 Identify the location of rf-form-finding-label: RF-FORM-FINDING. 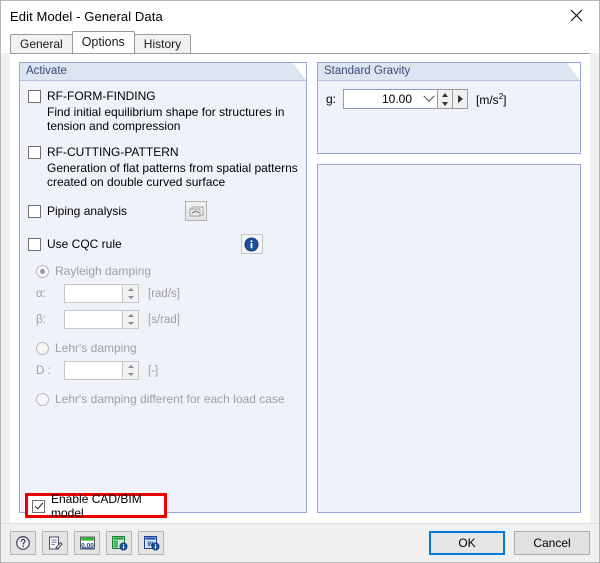
(101, 96).